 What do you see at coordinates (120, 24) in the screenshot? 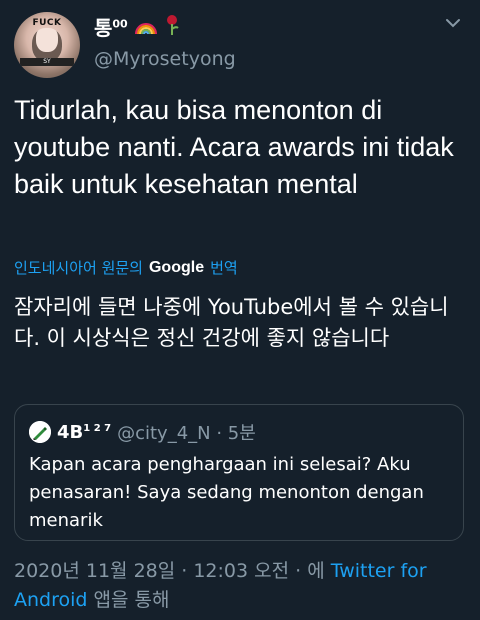
I see `display-name-sup: 00` at bounding box center [120, 24].